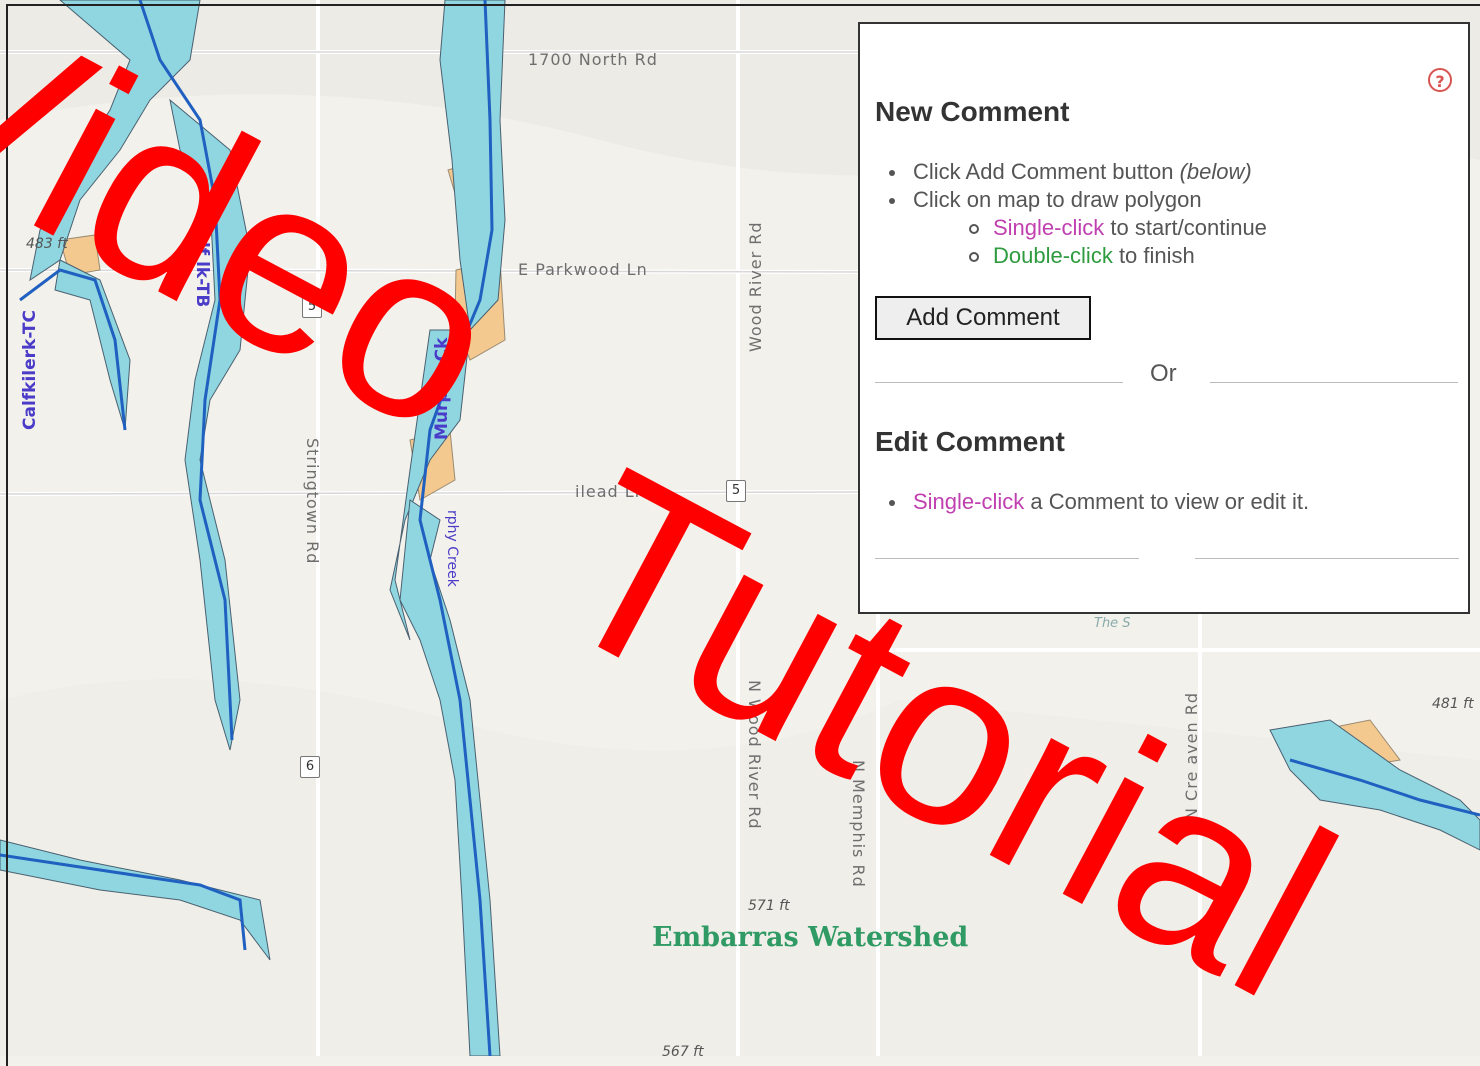 This screenshot has height=1066, width=1480. What do you see at coordinates (736, 491) in the screenshot?
I see `route-shield-5-east: 5` at bounding box center [736, 491].